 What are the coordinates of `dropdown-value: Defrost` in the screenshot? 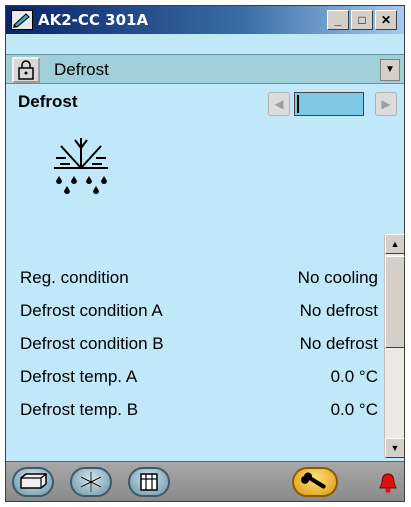 It's located at (81, 70).